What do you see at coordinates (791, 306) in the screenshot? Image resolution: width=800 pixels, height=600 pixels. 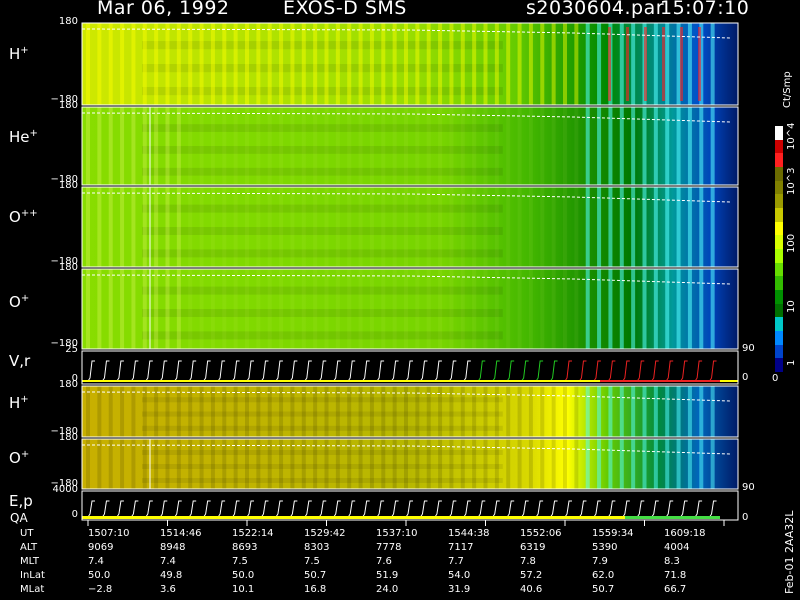 I see `colorbar-label: 10` at bounding box center [791, 306].